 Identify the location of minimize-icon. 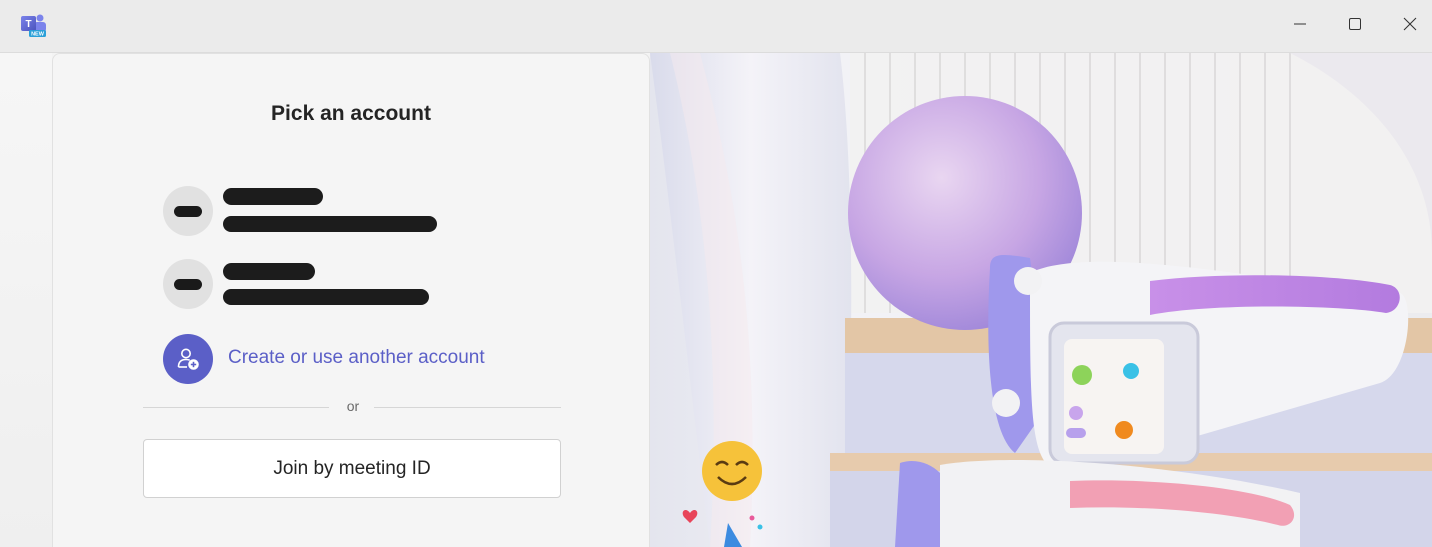
(1300, 24).